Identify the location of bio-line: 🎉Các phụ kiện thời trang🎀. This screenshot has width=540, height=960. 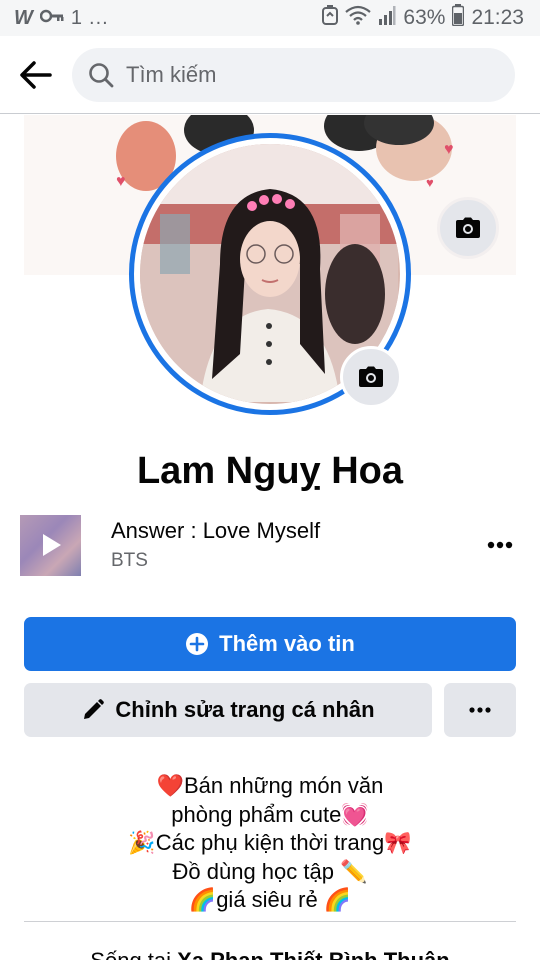
(270, 842).